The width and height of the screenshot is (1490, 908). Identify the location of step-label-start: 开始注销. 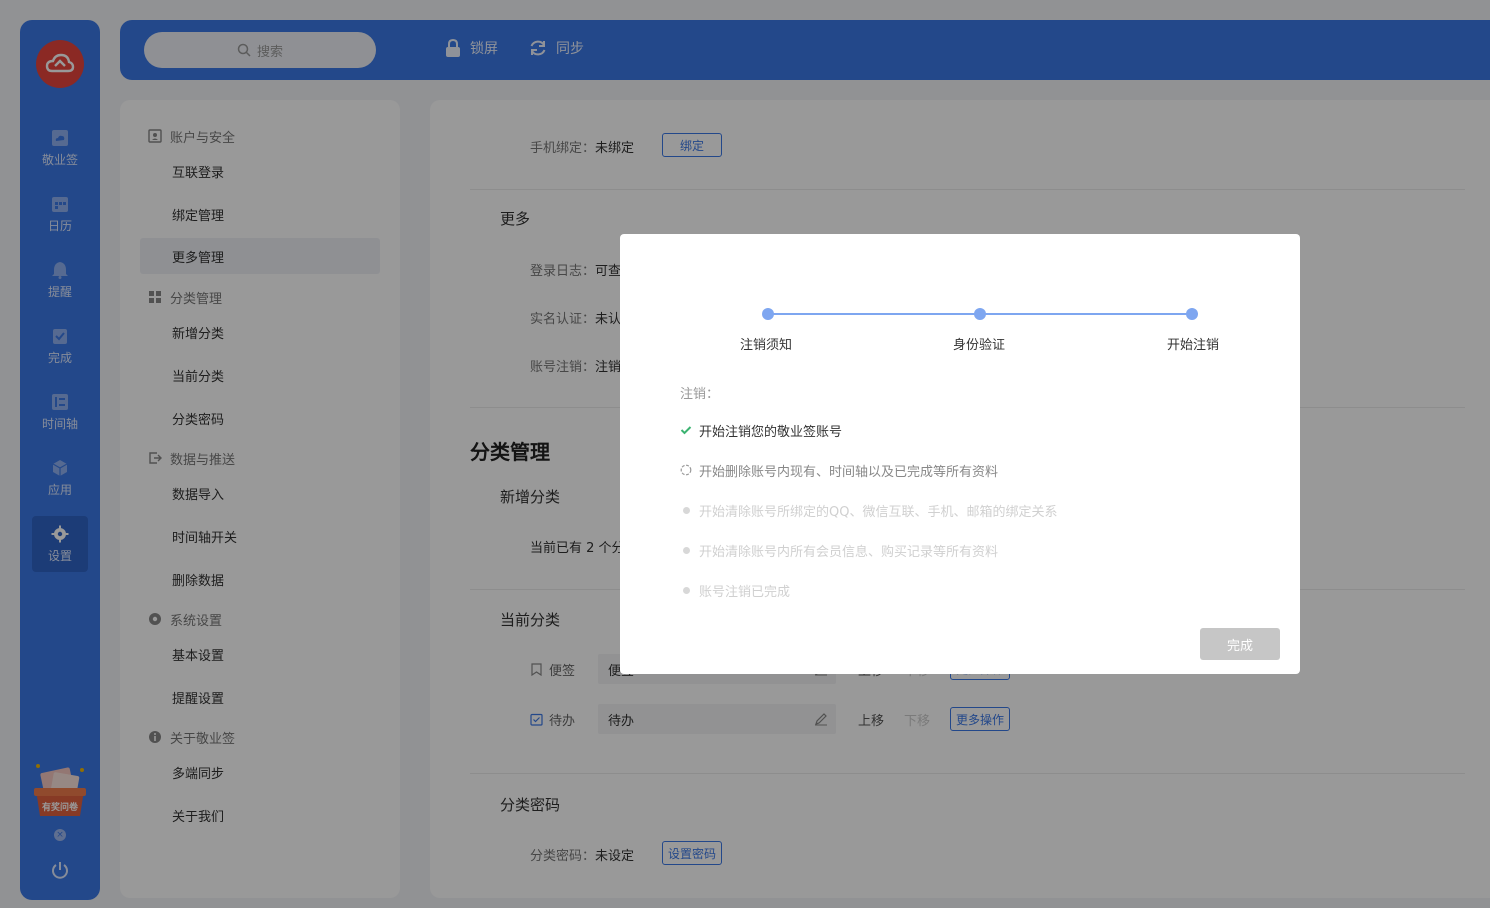
(1192, 345).